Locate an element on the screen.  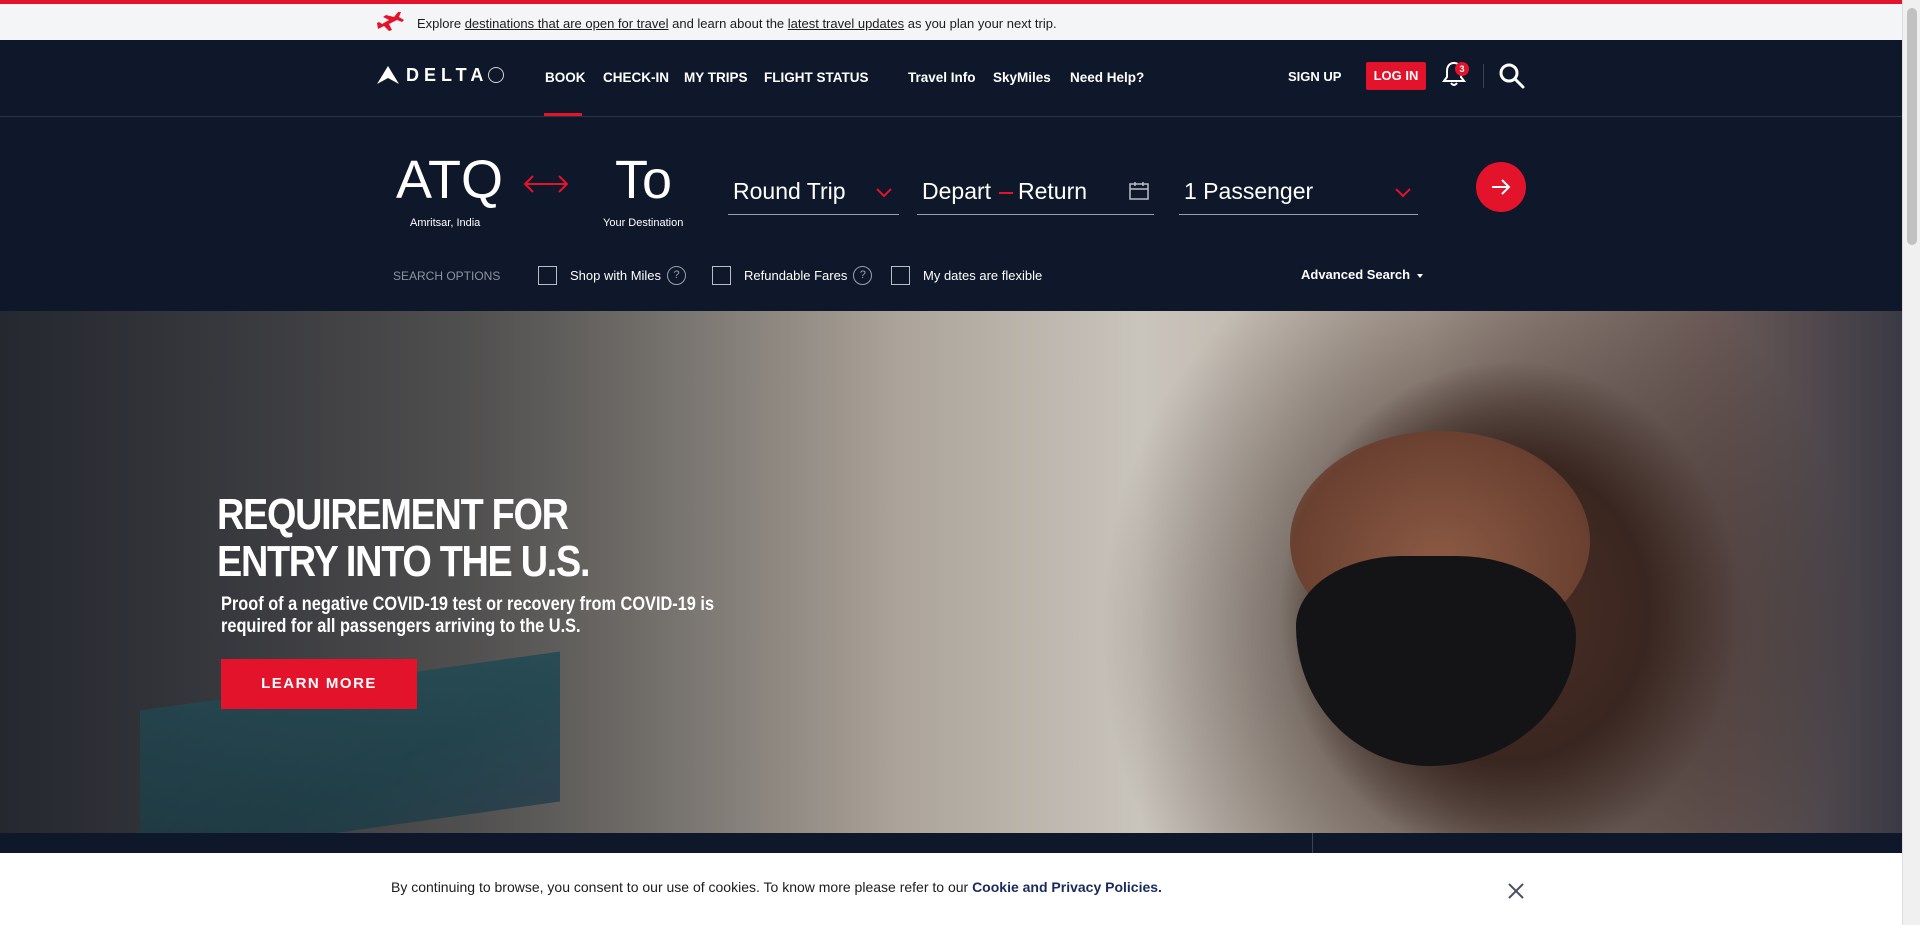
refundable-fares-option: Refundable Fares ? is located at coordinates (792, 275).